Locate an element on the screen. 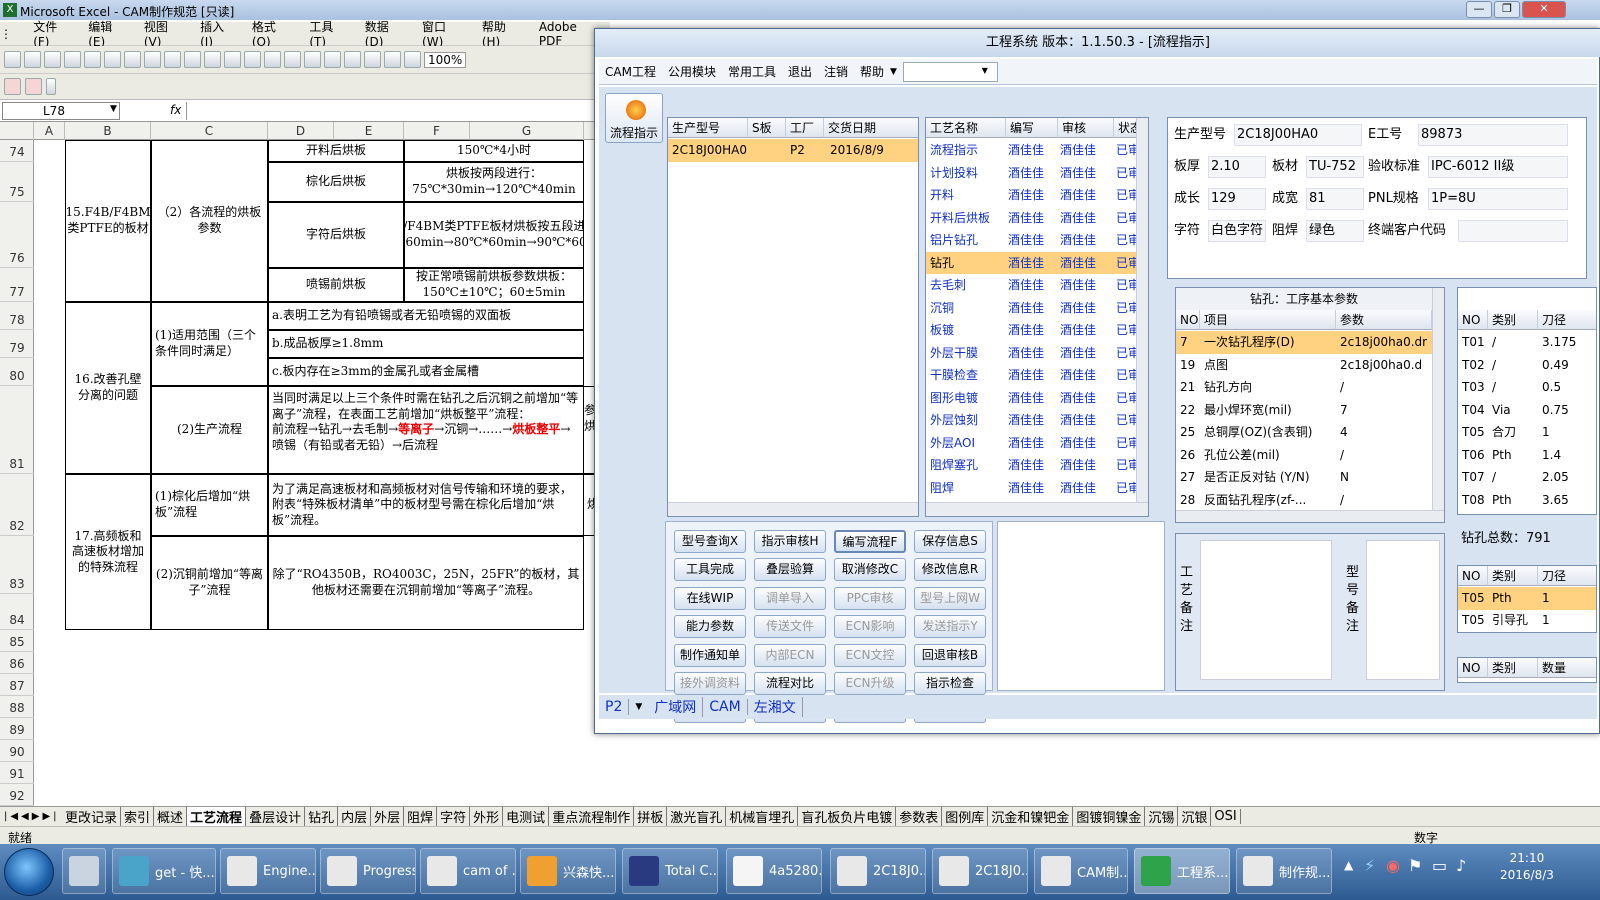 This screenshot has width=1600, height=900. tool-row: T05 合刀 1 is located at coordinates (1527, 432).